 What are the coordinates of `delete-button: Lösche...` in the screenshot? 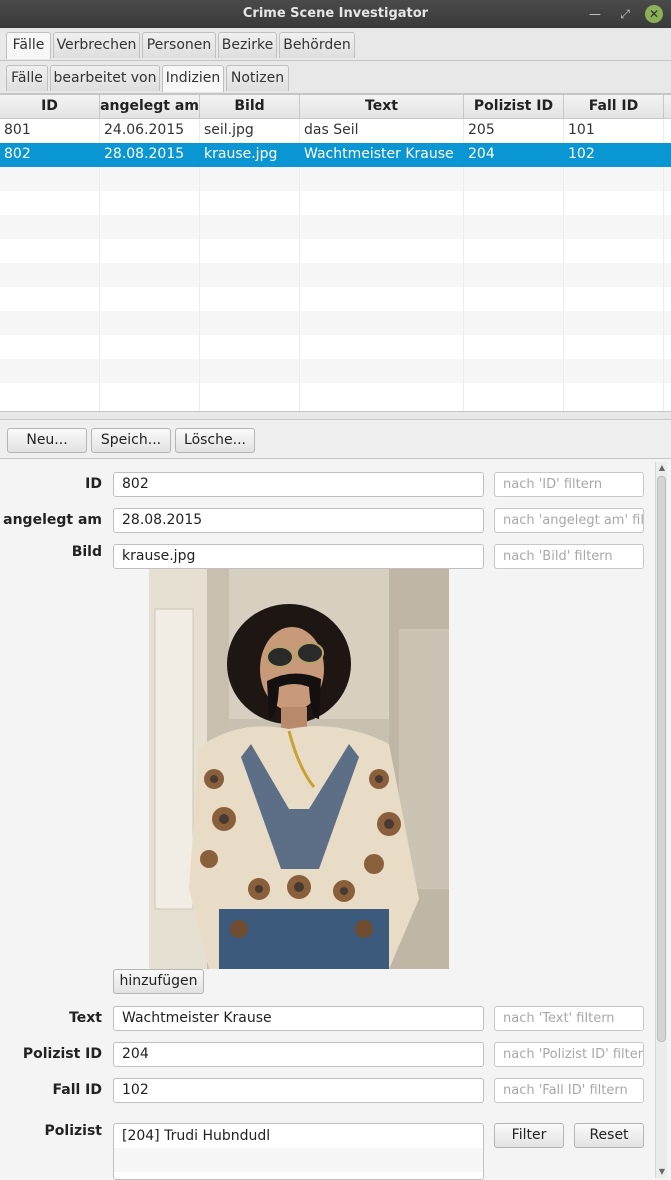 It's located at (215, 440).